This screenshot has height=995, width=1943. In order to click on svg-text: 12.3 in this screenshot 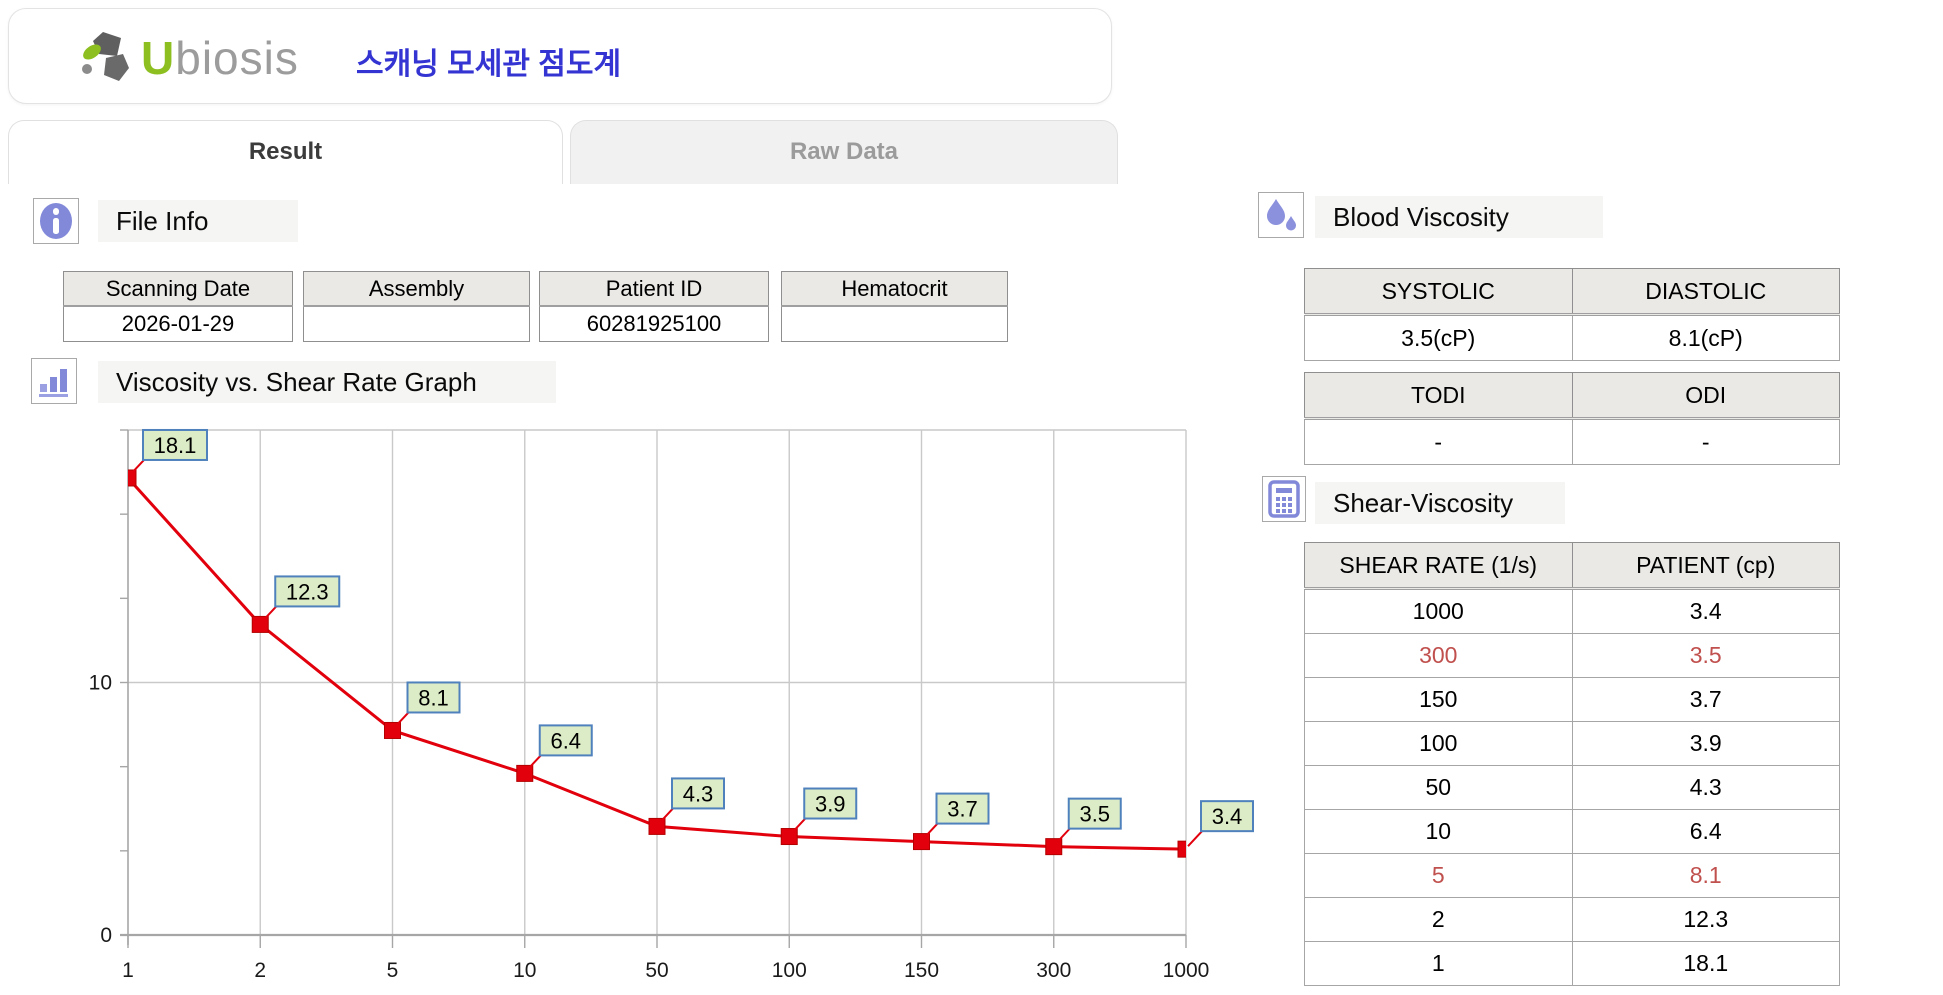, I will do `click(307, 591)`.